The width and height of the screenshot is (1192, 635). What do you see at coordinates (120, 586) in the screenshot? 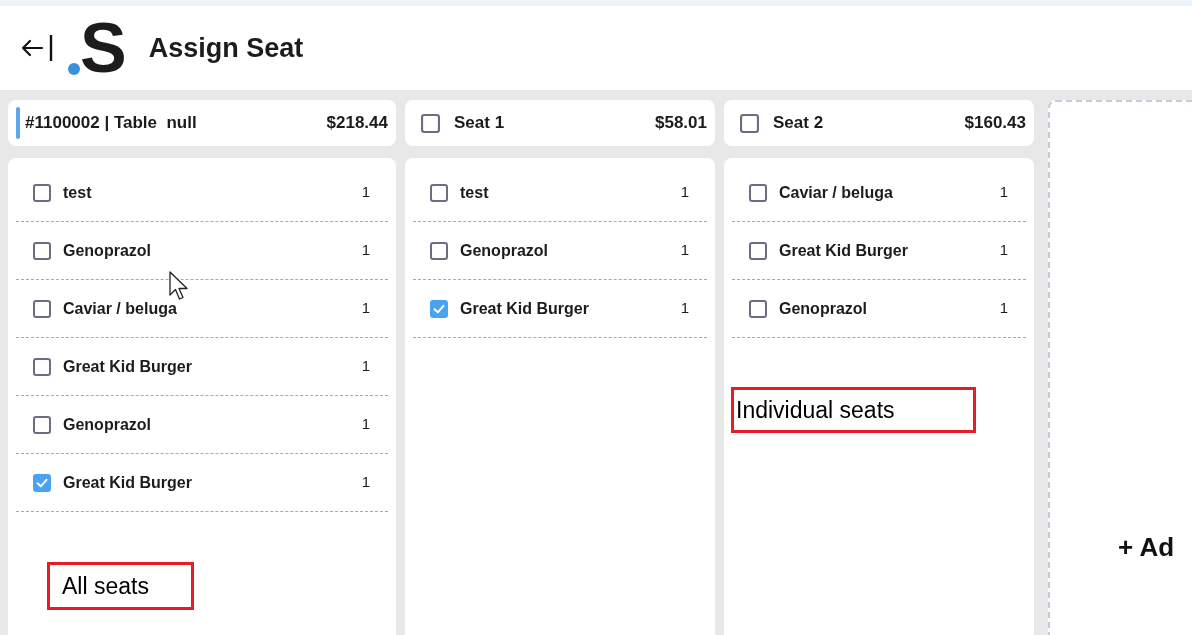
I see `annotation-callout: All seats` at bounding box center [120, 586].